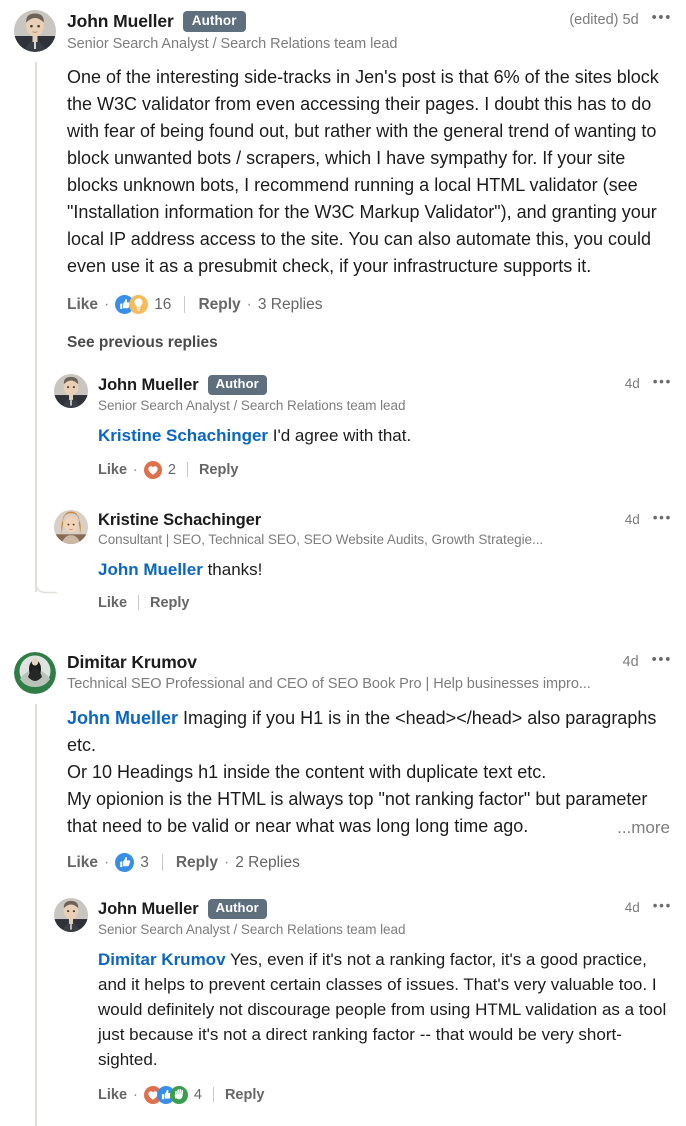 The width and height of the screenshot is (686, 1126). I want to click on name-row: Kristine Schachinger, so click(385, 520).